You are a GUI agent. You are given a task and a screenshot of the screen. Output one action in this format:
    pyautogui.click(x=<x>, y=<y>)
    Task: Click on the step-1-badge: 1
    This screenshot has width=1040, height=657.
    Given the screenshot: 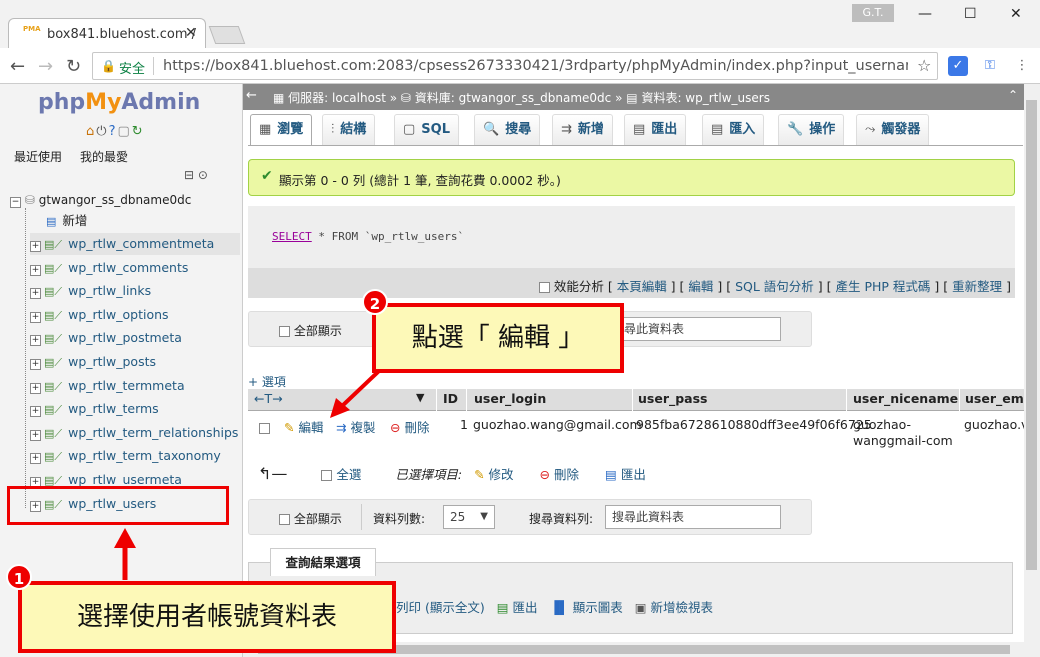 What is the action you would take?
    pyautogui.click(x=19, y=577)
    